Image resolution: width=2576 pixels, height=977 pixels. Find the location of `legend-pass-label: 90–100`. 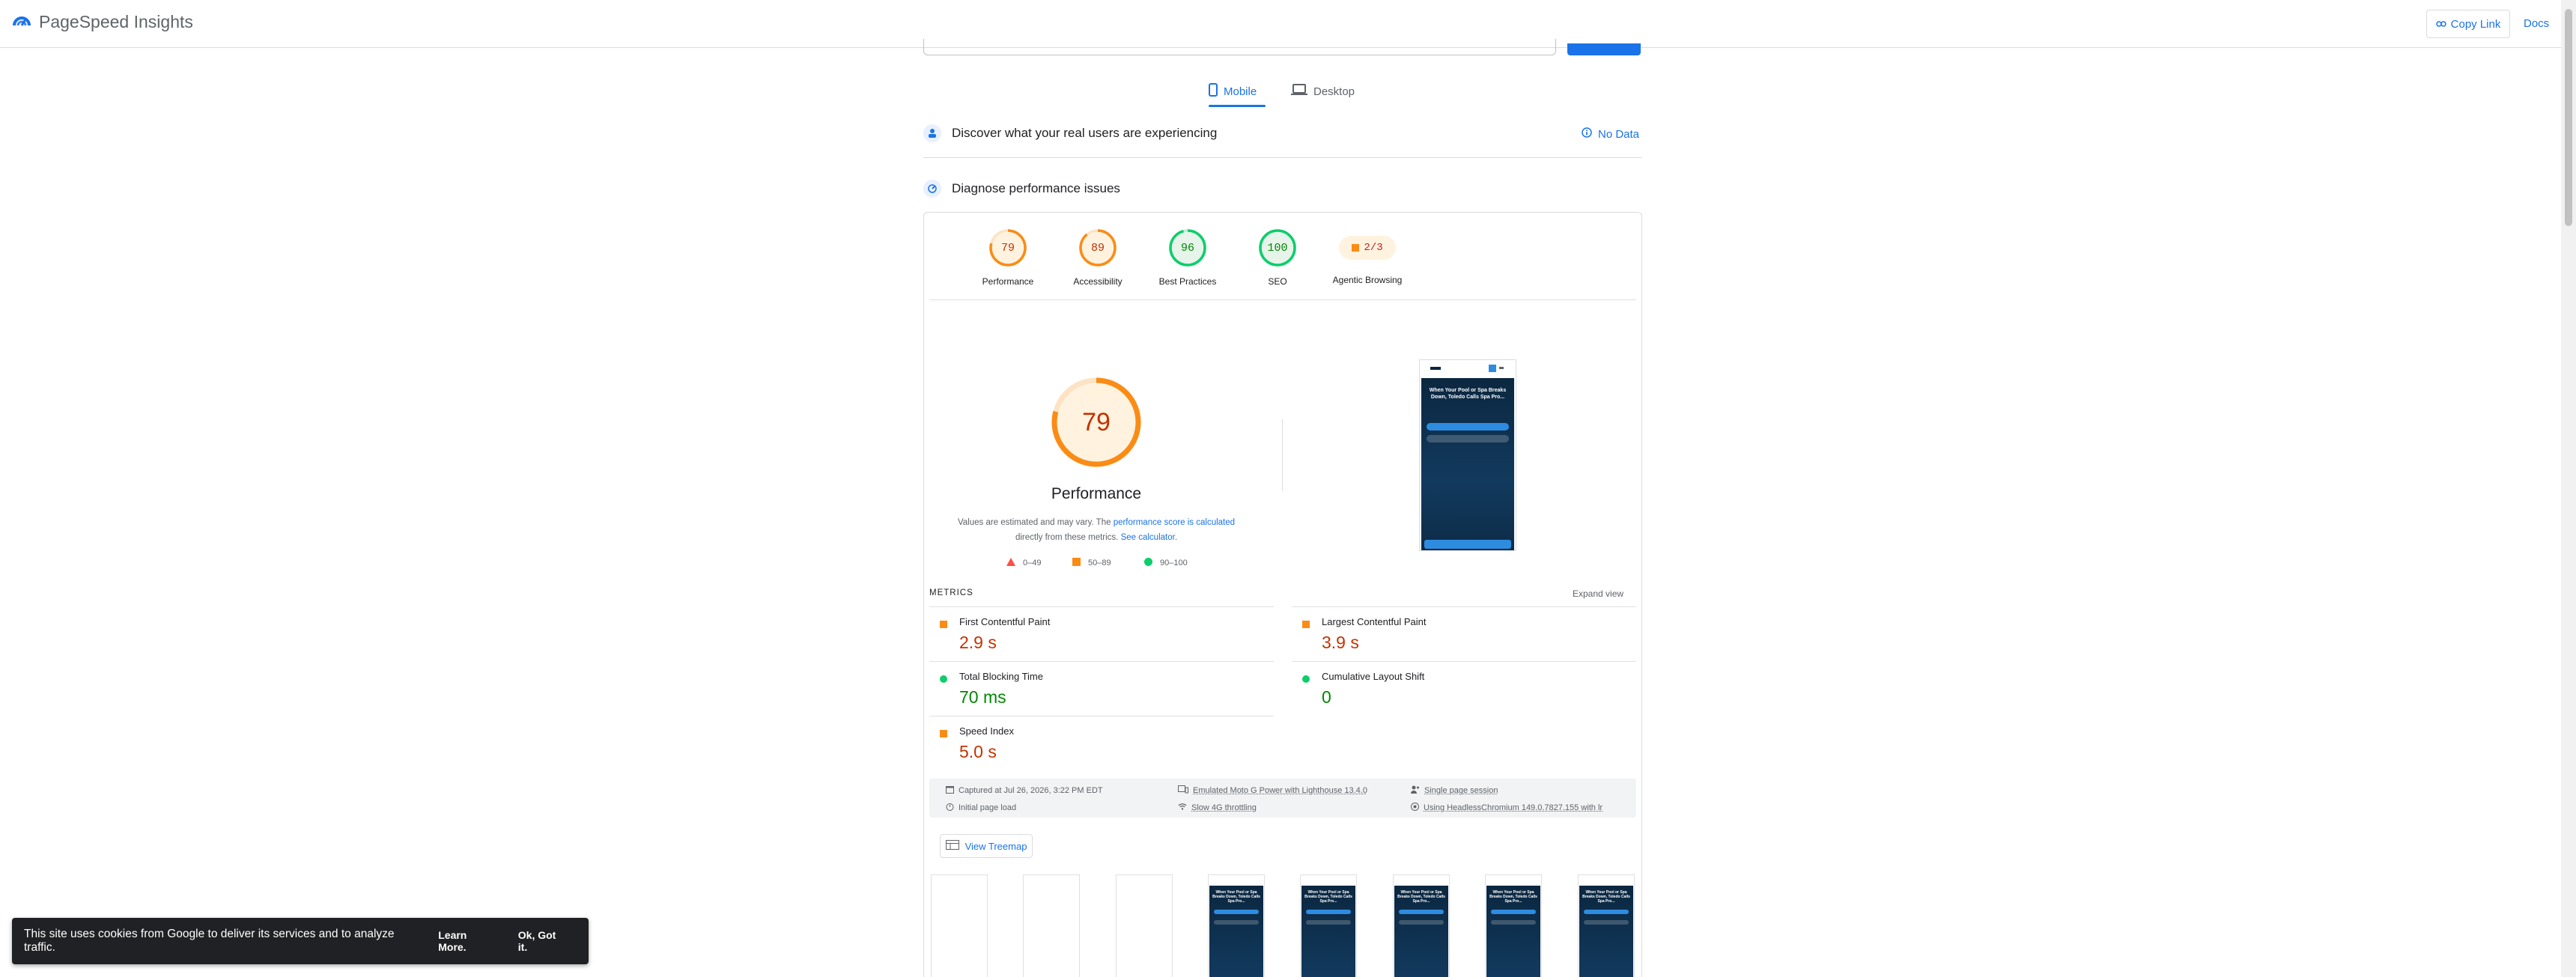

legend-pass-label: 90–100 is located at coordinates (1174, 562).